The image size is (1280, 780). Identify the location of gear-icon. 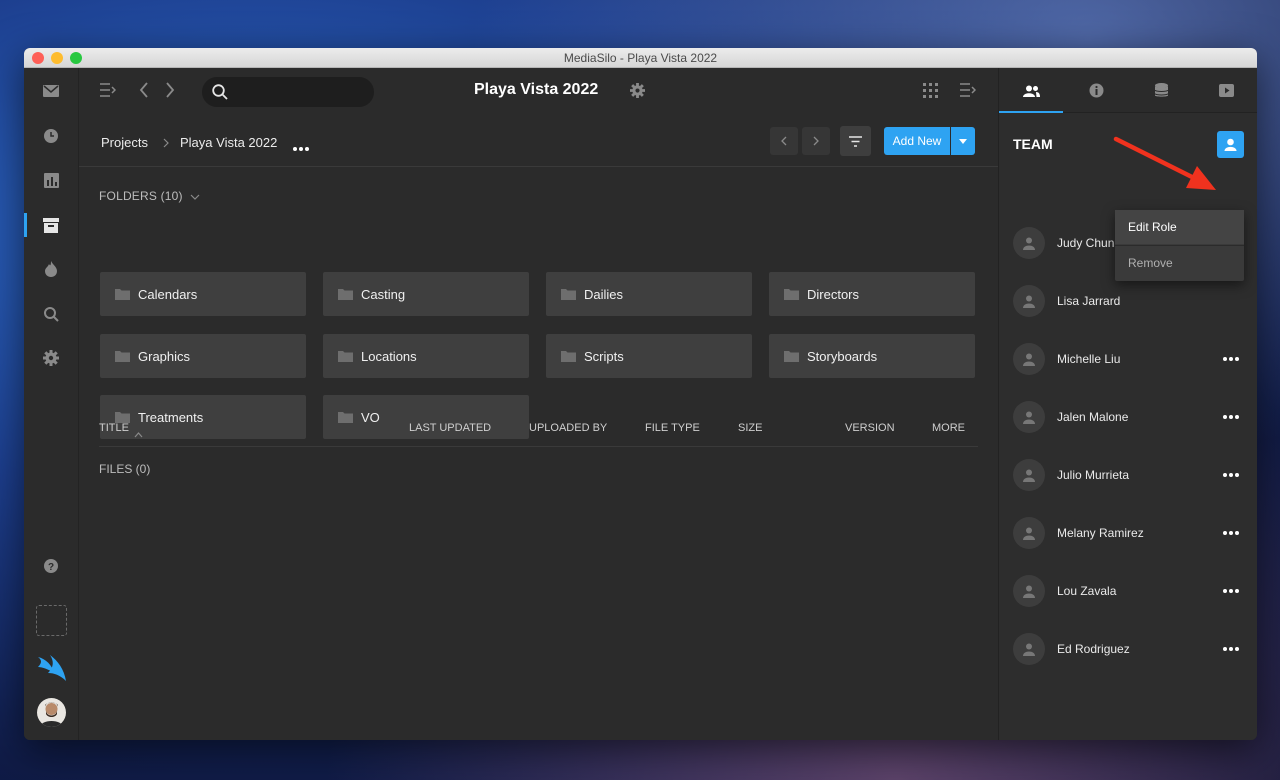
(51, 358).